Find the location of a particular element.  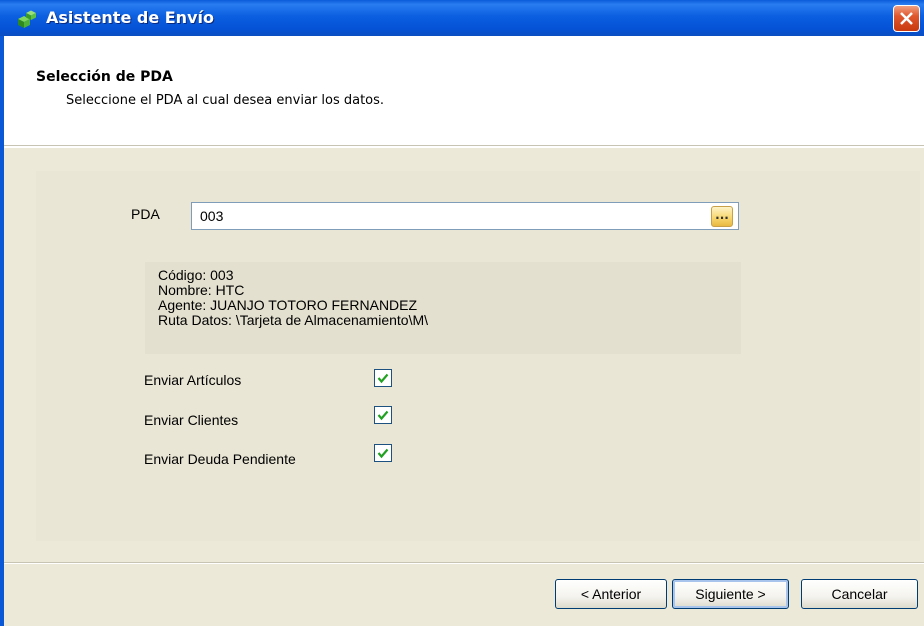

page-title: Selección de PDA is located at coordinates (104, 77).